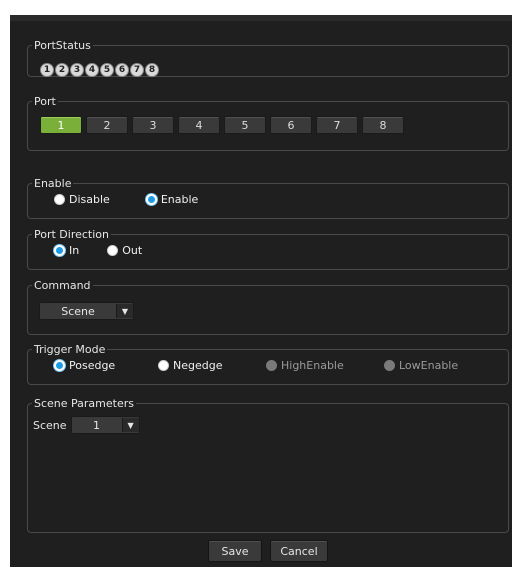  Describe the element at coordinates (337, 125) in the screenshot. I see `port-button-7: 7` at that location.